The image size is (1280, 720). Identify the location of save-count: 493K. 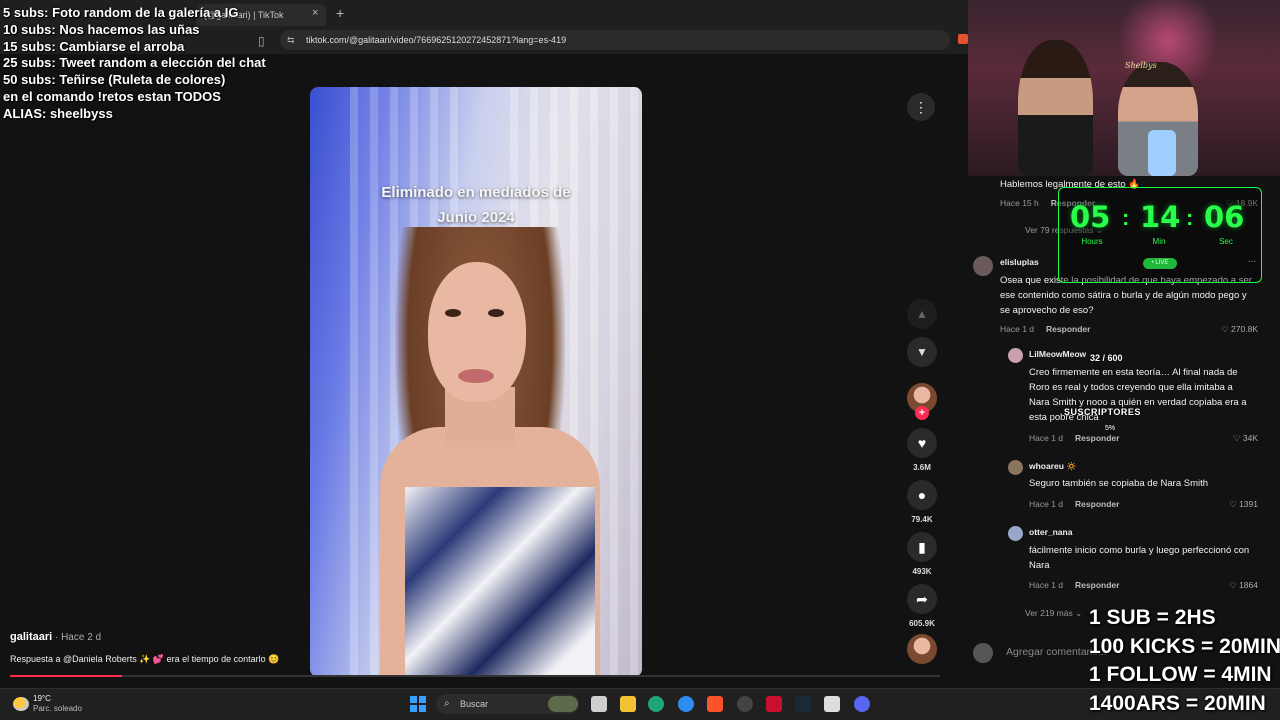
(922, 571).